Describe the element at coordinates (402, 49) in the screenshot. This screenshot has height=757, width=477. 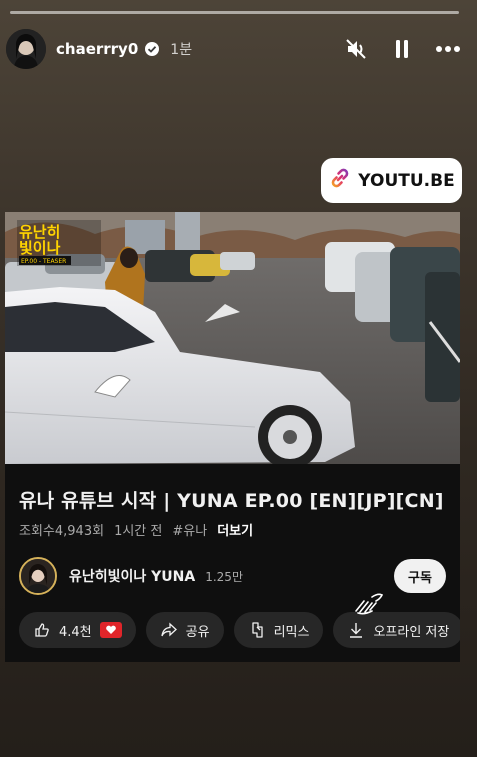
I see `pause-icon` at that location.